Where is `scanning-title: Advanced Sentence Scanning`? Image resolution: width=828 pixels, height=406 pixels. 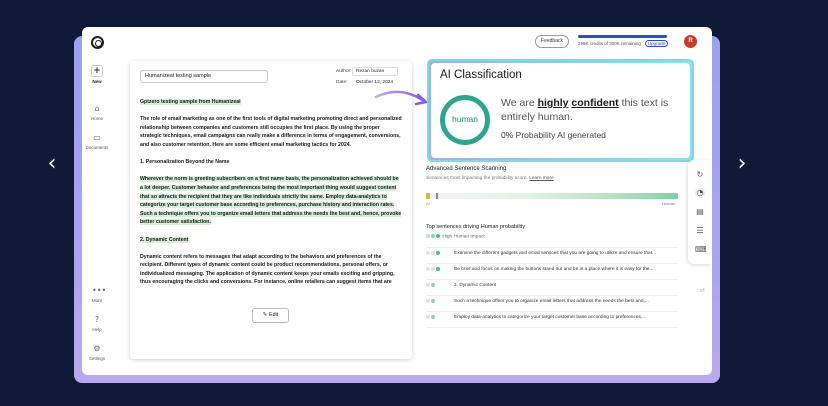
scanning-title: Advanced Sentence Scanning is located at coordinates (466, 169).